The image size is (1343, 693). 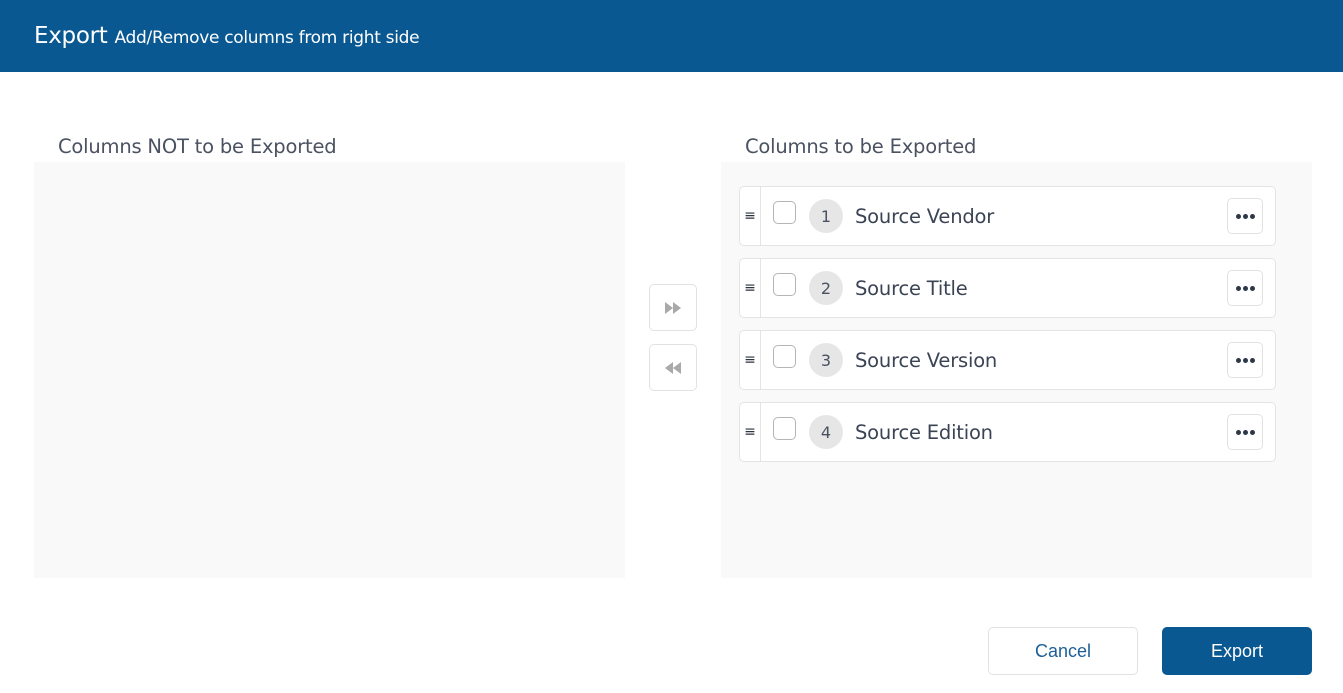 I want to click on move-left-button, so click(x=673, y=367).